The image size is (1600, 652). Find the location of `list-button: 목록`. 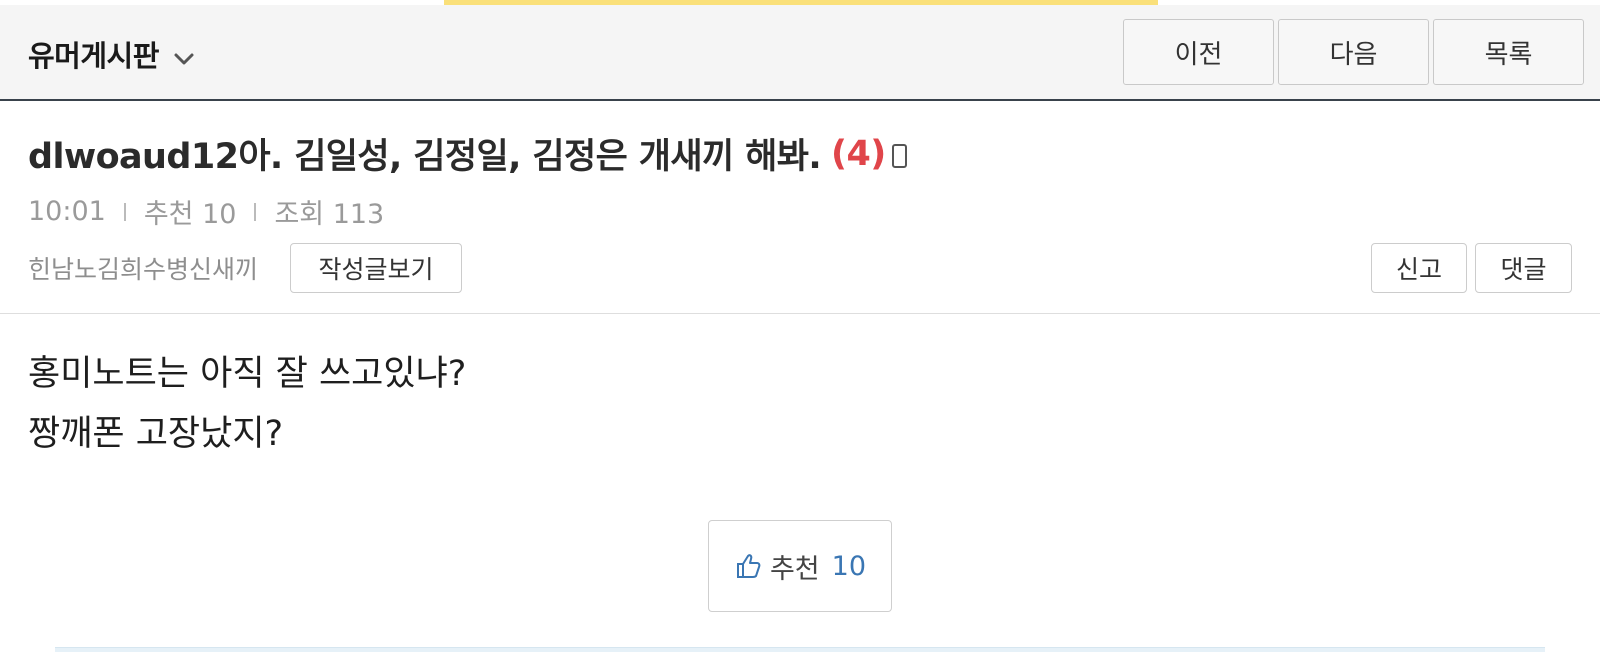

list-button: 목록 is located at coordinates (1508, 52).